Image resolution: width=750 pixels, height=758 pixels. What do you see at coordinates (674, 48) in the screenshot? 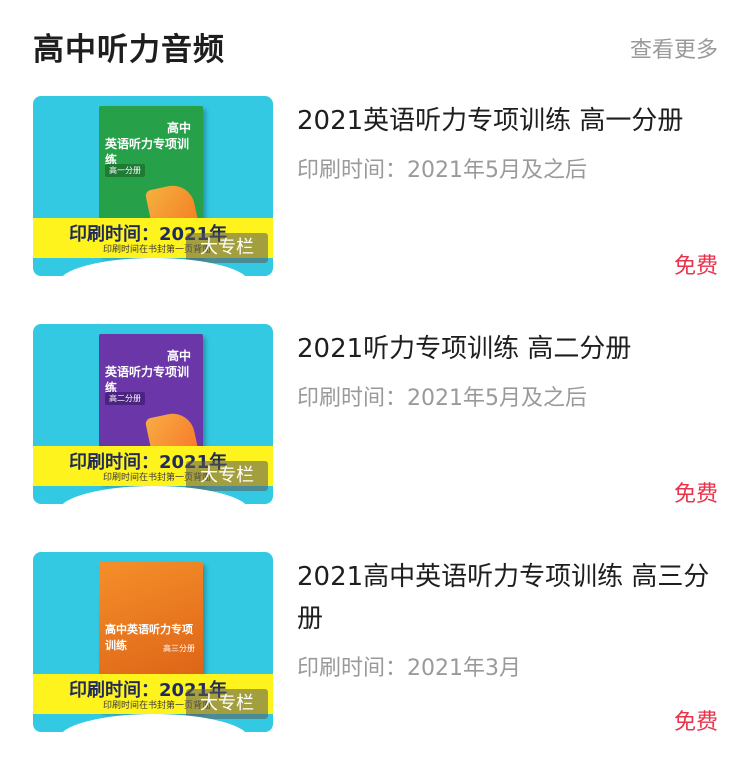
I see `see-more-link: 查看更多` at bounding box center [674, 48].